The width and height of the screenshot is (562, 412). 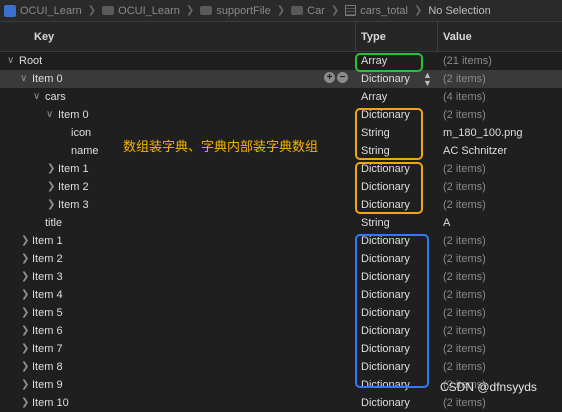 I want to click on row-key: name, so click(x=85, y=151).